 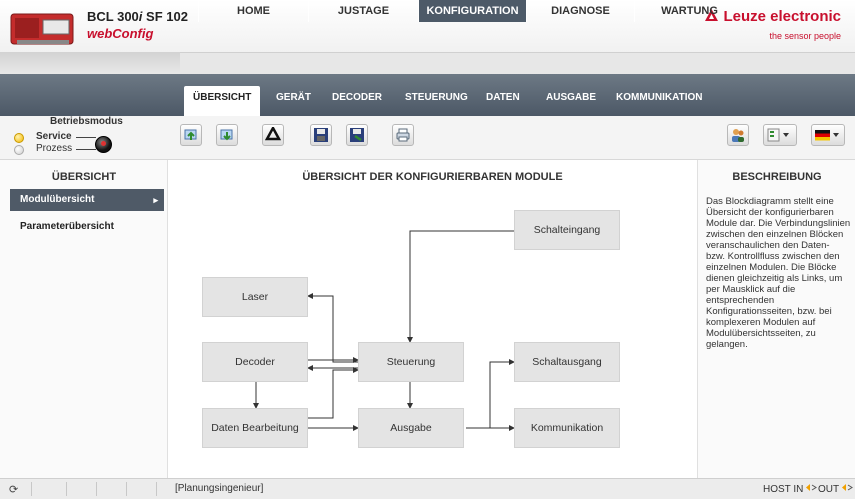 What do you see at coordinates (13, 489) in the screenshot?
I see `refresh-icon: ⟳` at bounding box center [13, 489].